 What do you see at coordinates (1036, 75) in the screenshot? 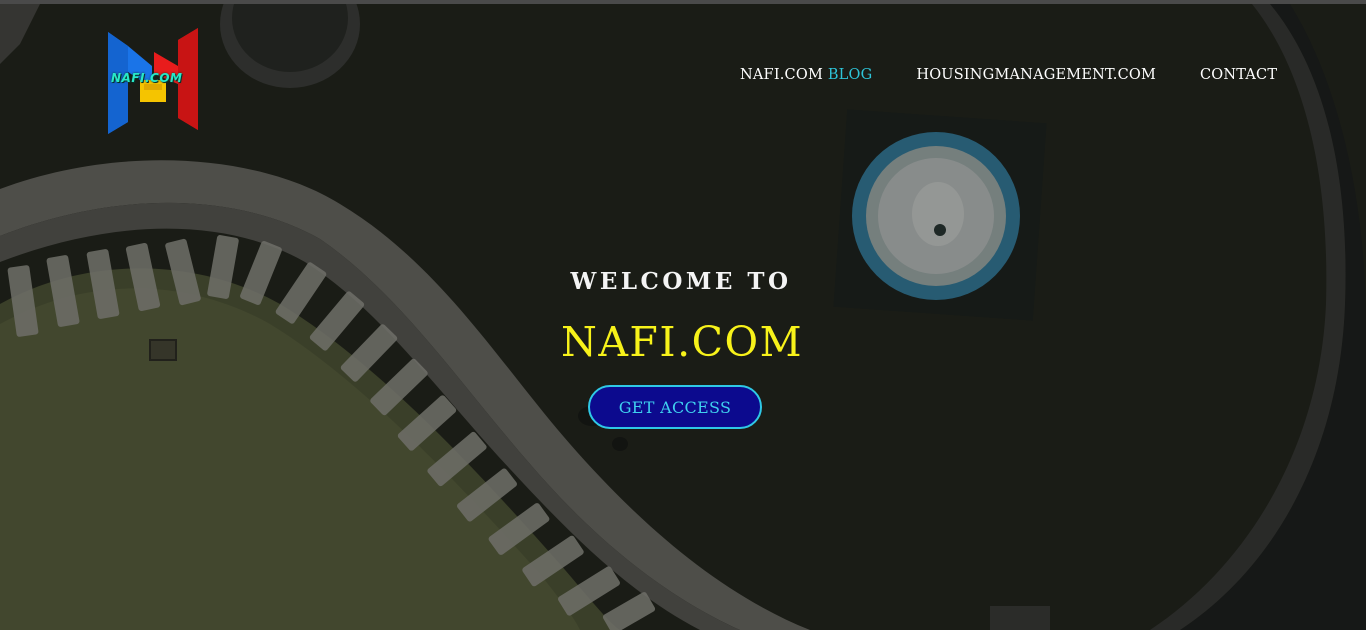
I see `nav-link-housingmanagement: HOUSINGMANAGEMENT.COM` at bounding box center [1036, 75].